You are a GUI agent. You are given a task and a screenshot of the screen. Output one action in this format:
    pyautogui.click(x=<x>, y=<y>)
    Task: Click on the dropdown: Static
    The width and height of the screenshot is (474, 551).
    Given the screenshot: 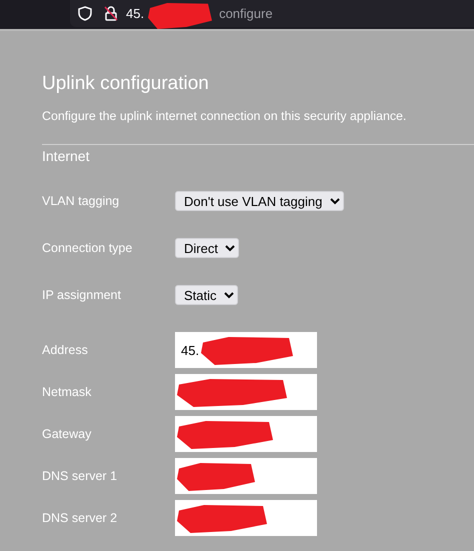 What is the action you would take?
    pyautogui.click(x=206, y=295)
    